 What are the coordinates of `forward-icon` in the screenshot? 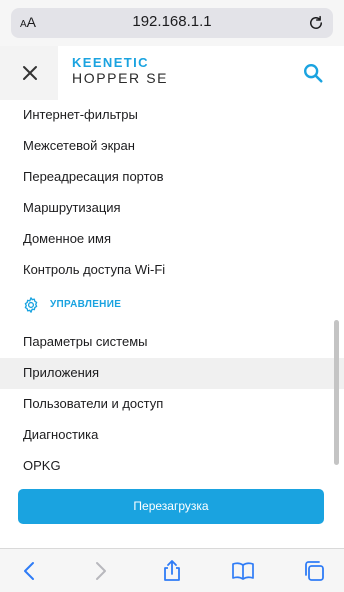 It's located at (100, 571).